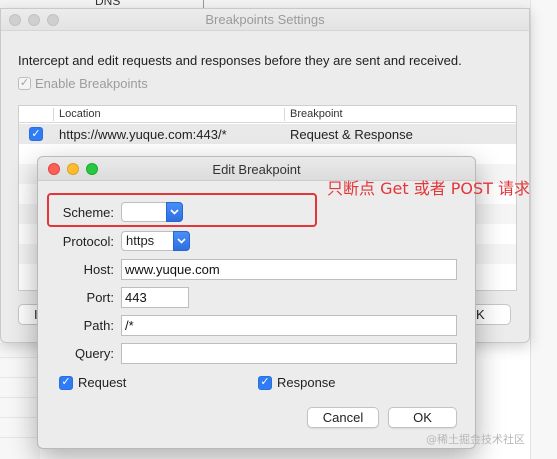  Describe the element at coordinates (94, 353) in the screenshot. I see `query-label: Query:` at that location.